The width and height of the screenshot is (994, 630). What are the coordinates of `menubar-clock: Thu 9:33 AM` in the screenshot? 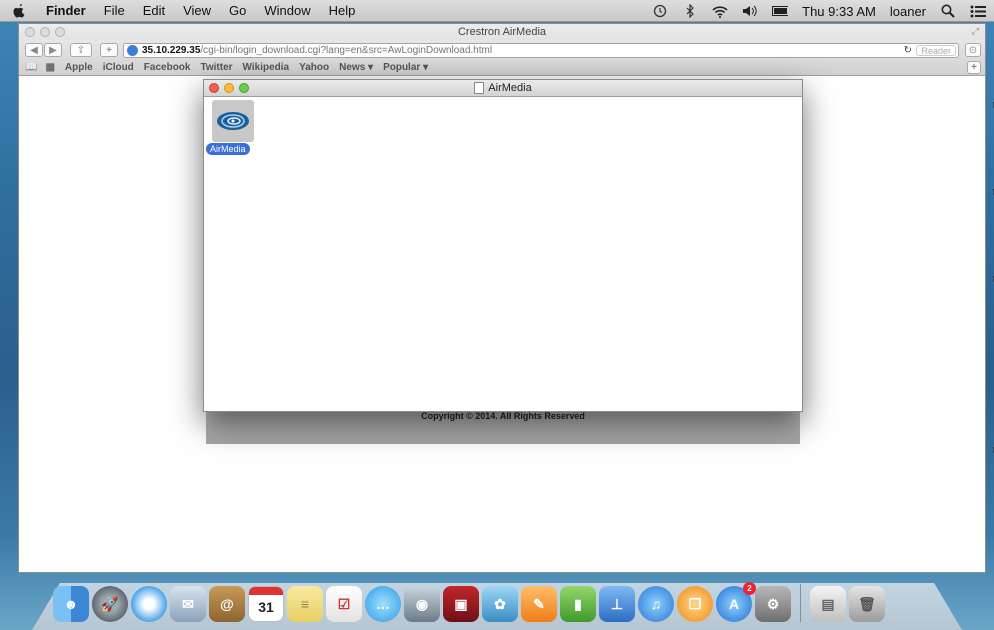 It's located at (839, 11).